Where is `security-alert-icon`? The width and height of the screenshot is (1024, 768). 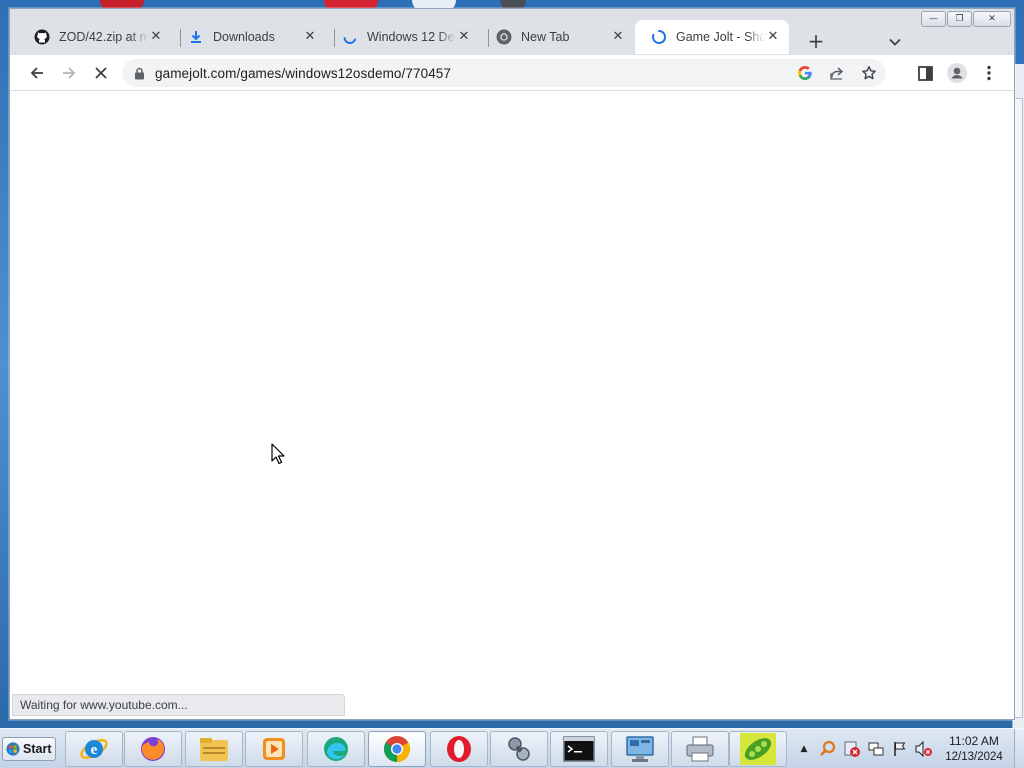 security-alert-icon is located at coordinates (852, 749).